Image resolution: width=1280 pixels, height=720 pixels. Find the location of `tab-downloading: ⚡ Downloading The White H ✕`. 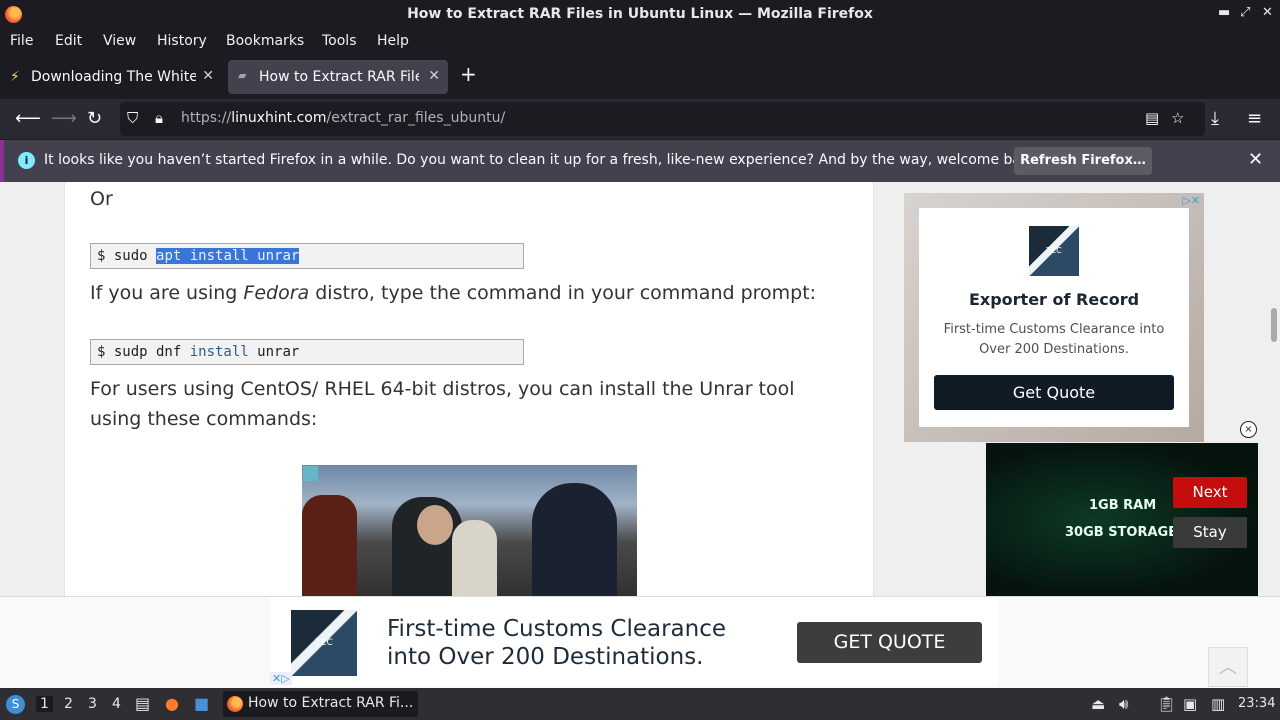

tab-downloading: ⚡ Downloading The White H ✕ is located at coordinates (111, 77).